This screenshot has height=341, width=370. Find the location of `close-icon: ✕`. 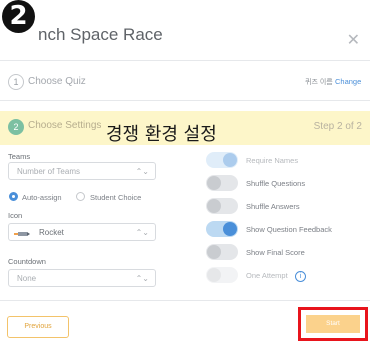

close-icon: ✕ is located at coordinates (353, 40).